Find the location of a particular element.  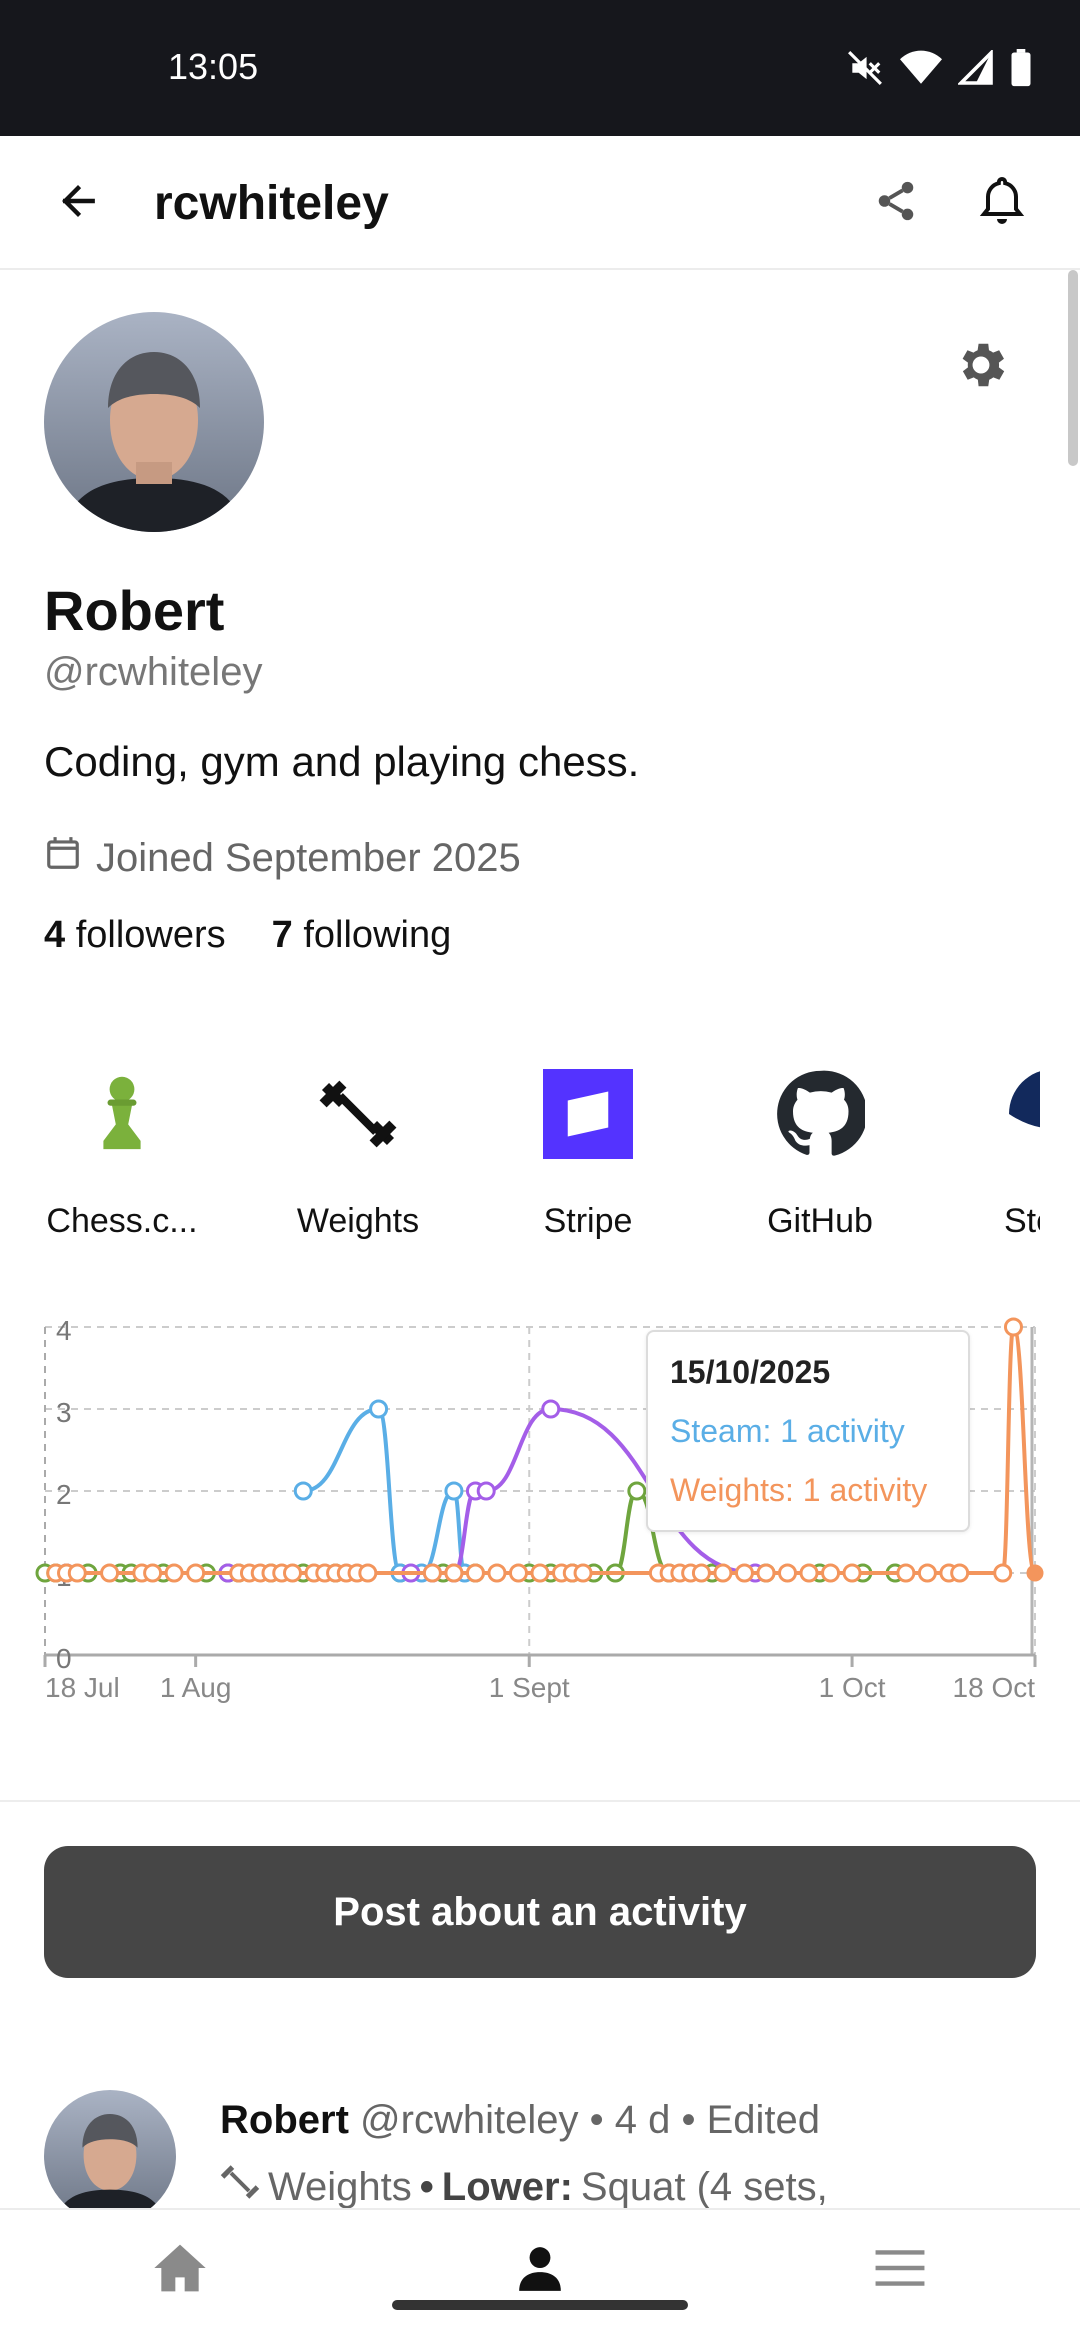

chess-pawn-icon is located at coordinates (122, 1114).